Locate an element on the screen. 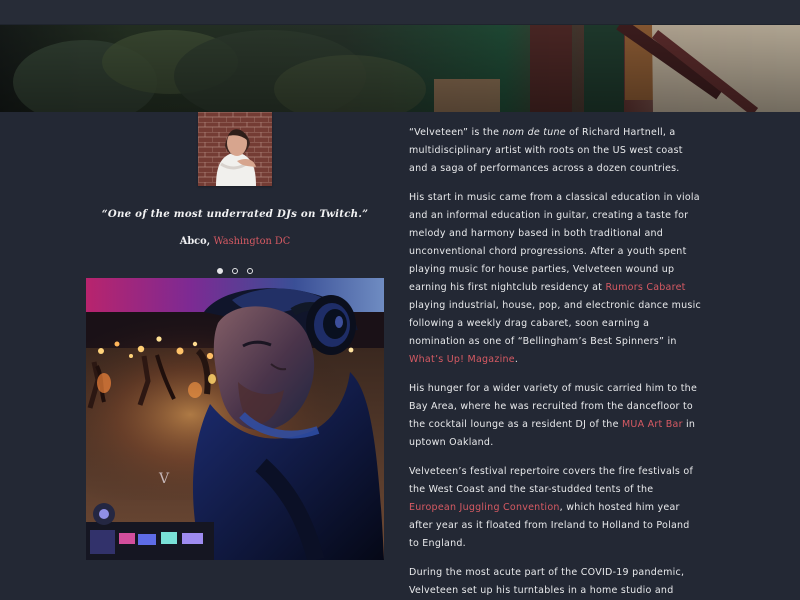 The image size is (800, 600). bio-p1-text-a: “Velveteen” is the is located at coordinates (456, 132).